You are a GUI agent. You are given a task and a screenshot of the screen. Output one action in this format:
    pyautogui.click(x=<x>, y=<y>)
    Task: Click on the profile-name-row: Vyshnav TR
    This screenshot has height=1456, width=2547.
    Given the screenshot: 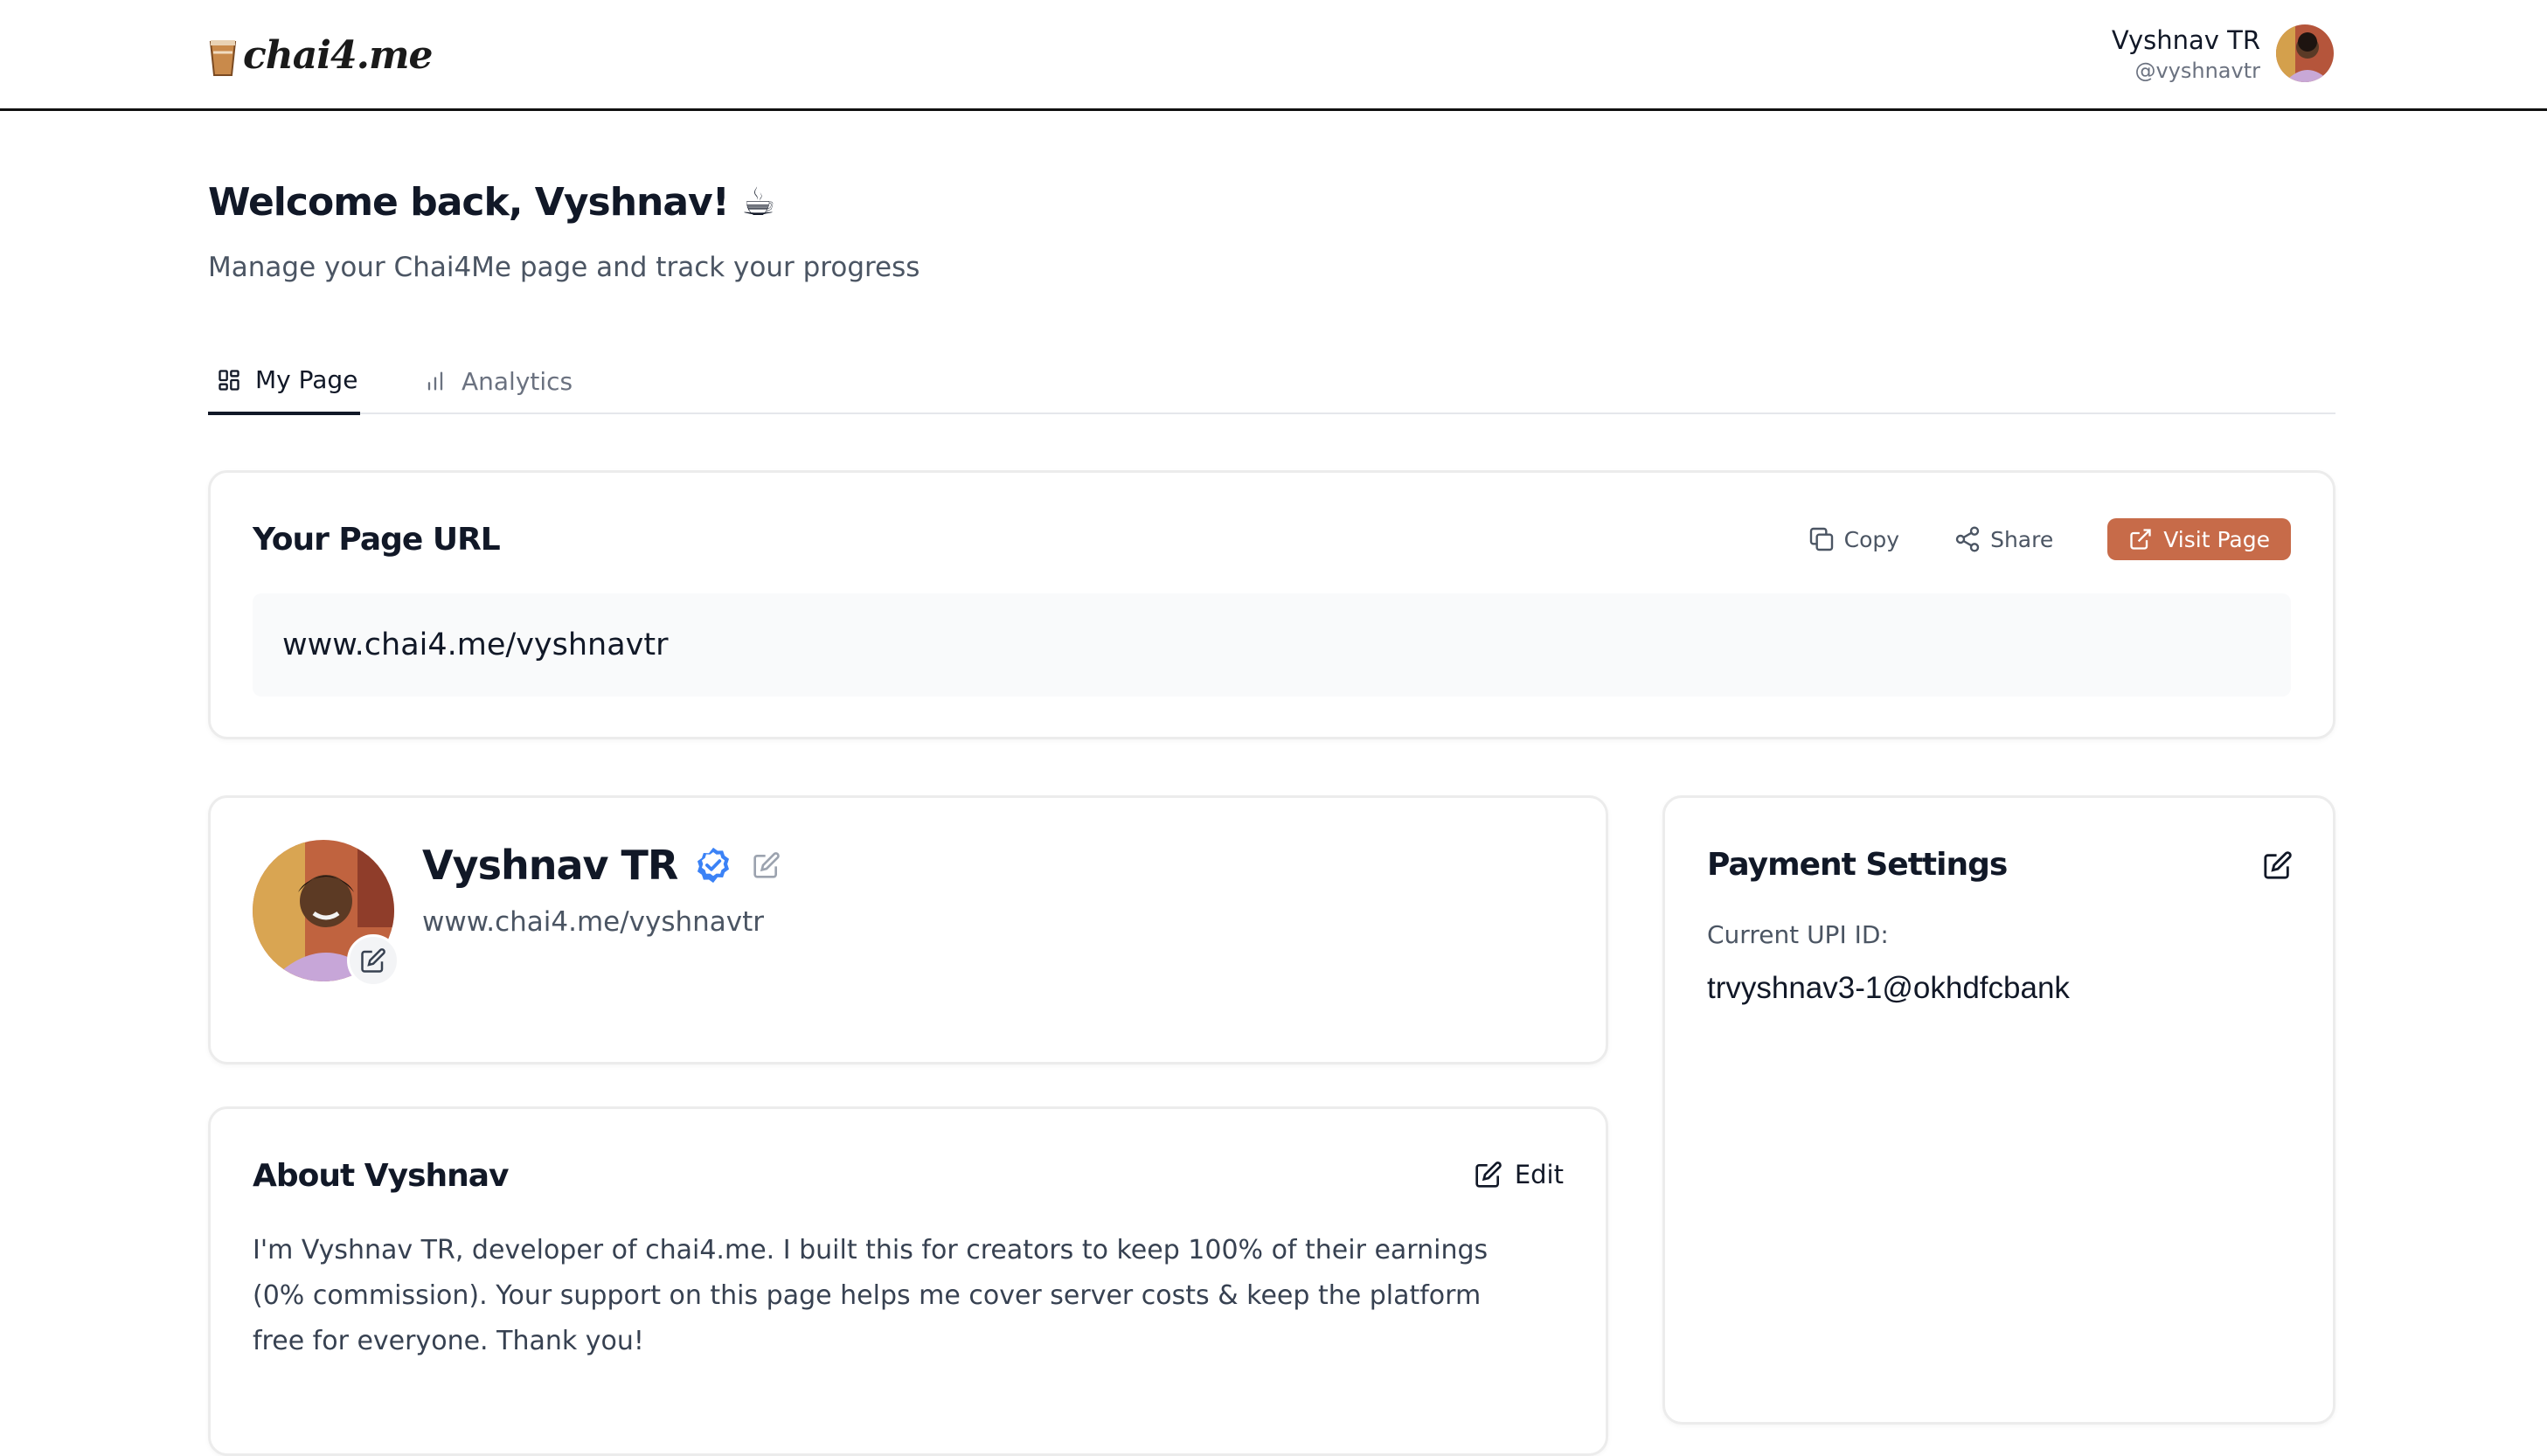 What is the action you would take?
    pyautogui.click(x=611, y=865)
    